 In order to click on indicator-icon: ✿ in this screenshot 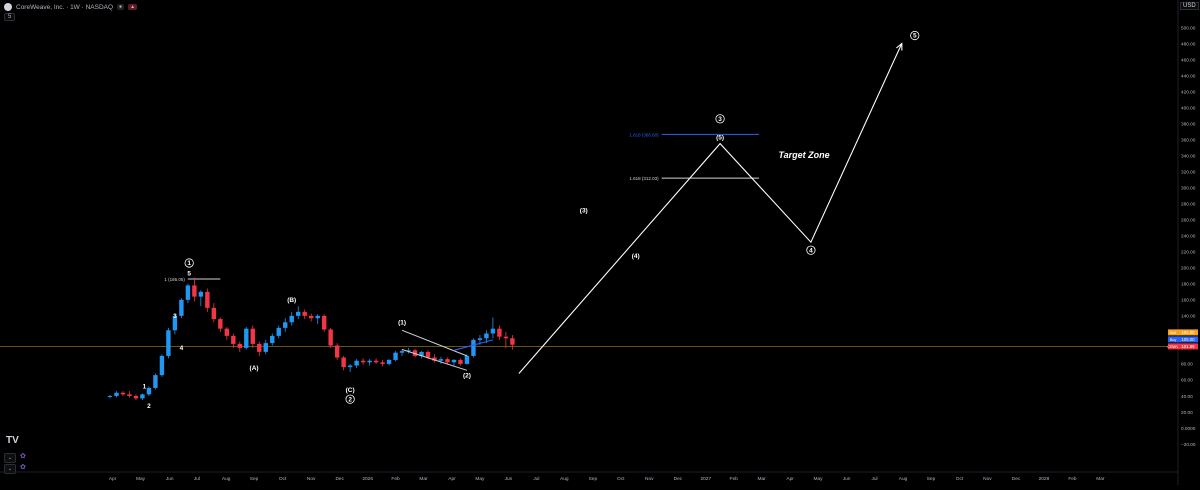, I will do `click(23, 456)`.